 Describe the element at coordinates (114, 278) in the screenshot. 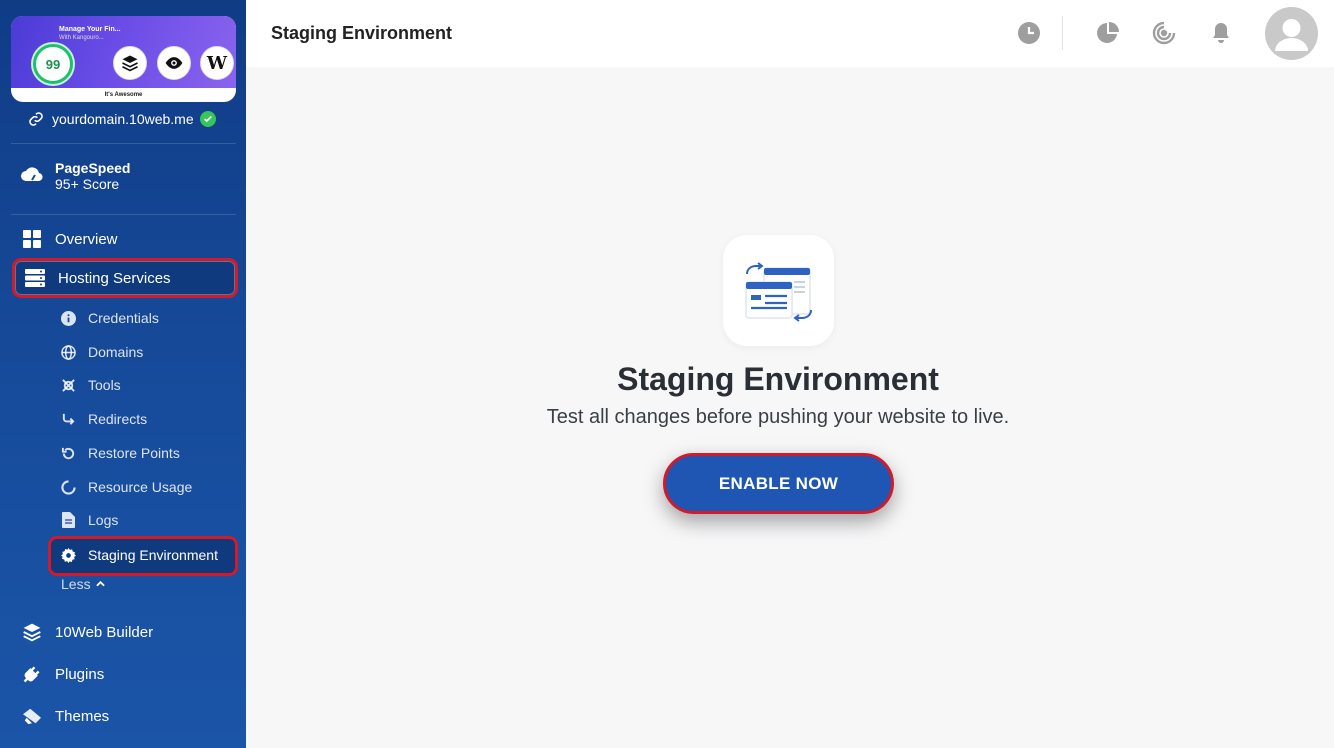

I see `sidebar-item-label: Hosting Services` at that location.